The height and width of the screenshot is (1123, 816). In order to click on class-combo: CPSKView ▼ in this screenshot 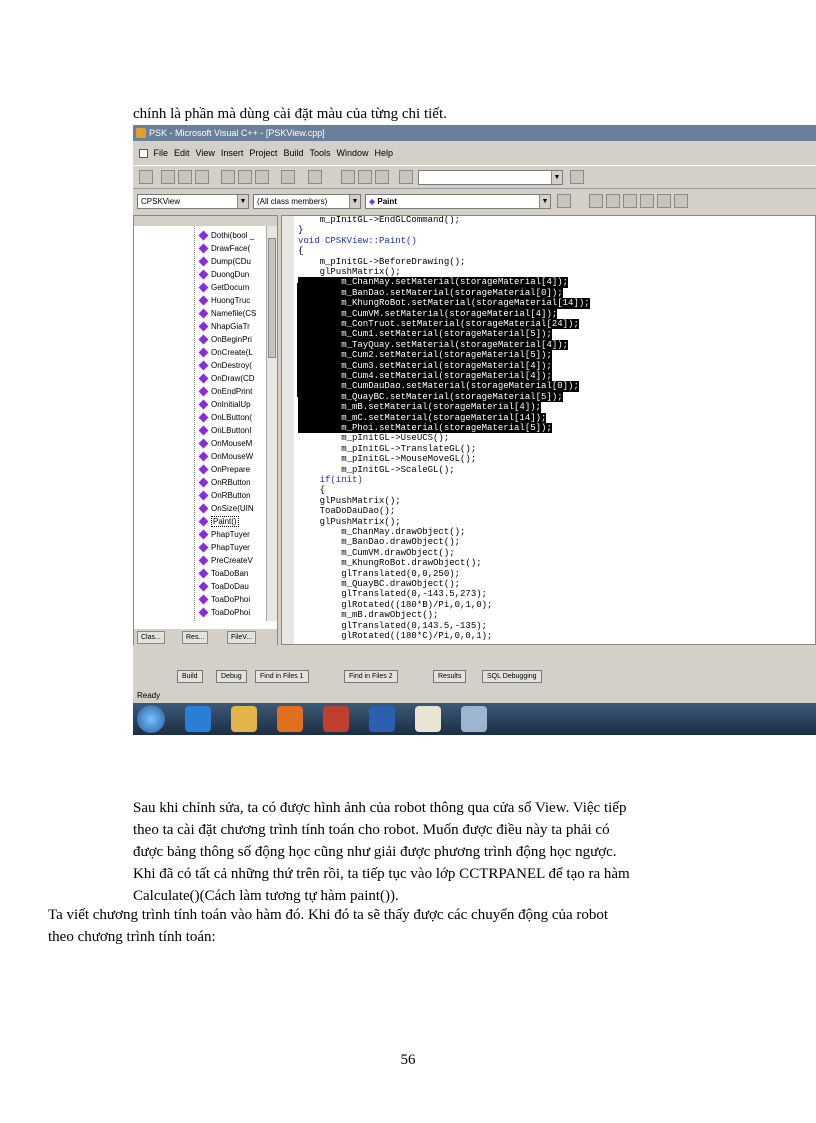, I will do `click(193, 201)`.